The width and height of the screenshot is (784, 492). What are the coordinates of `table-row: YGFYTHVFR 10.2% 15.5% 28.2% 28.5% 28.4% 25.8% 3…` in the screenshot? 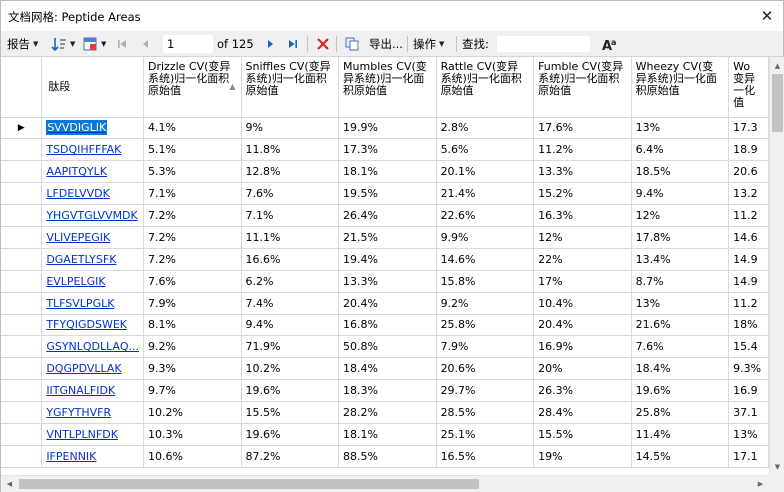 It's located at (385, 412).